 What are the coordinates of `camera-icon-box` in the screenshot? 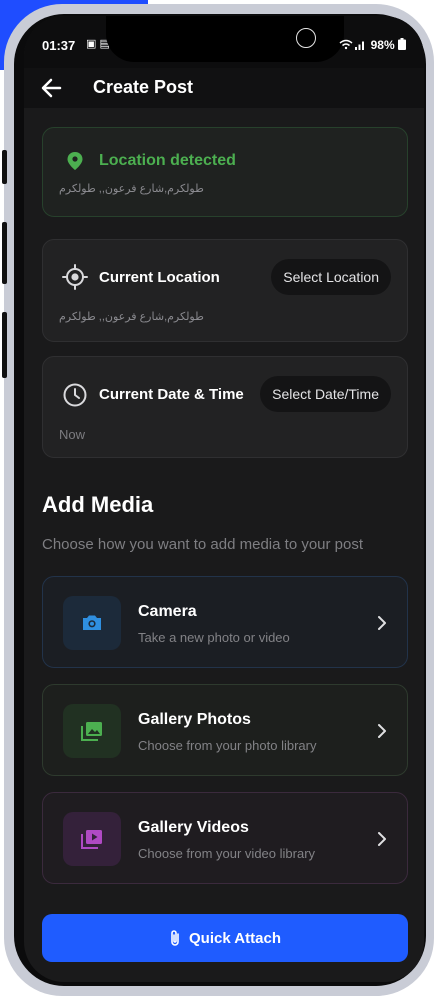 It's located at (92, 623).